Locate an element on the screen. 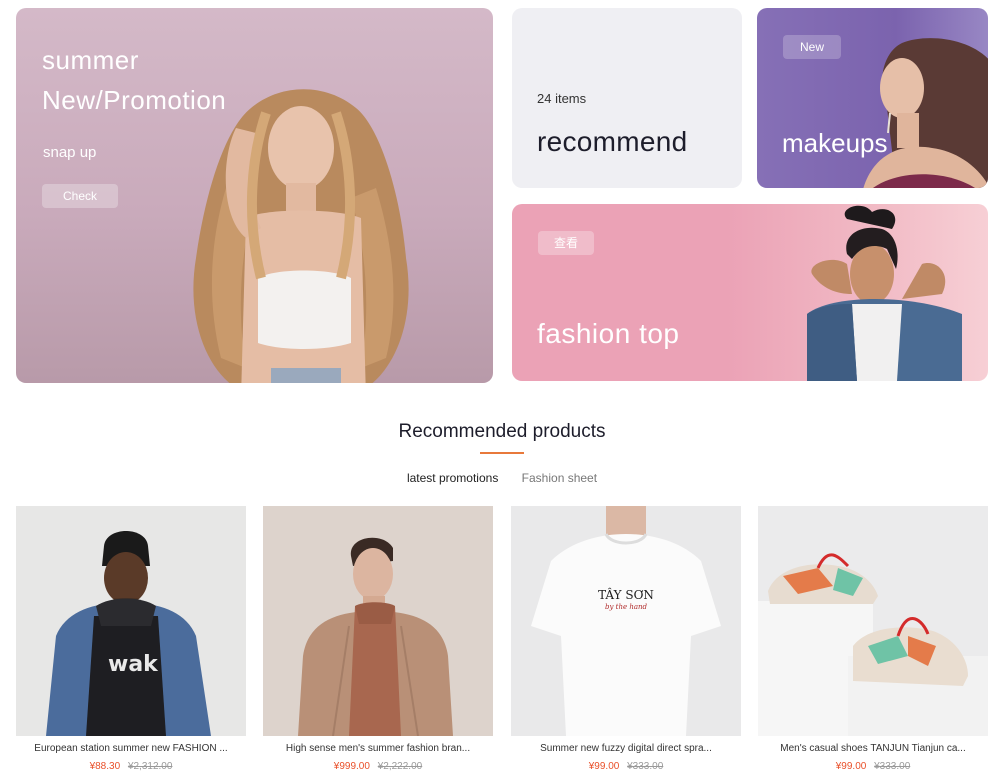  product-photo-coat-man is located at coordinates (378, 621).